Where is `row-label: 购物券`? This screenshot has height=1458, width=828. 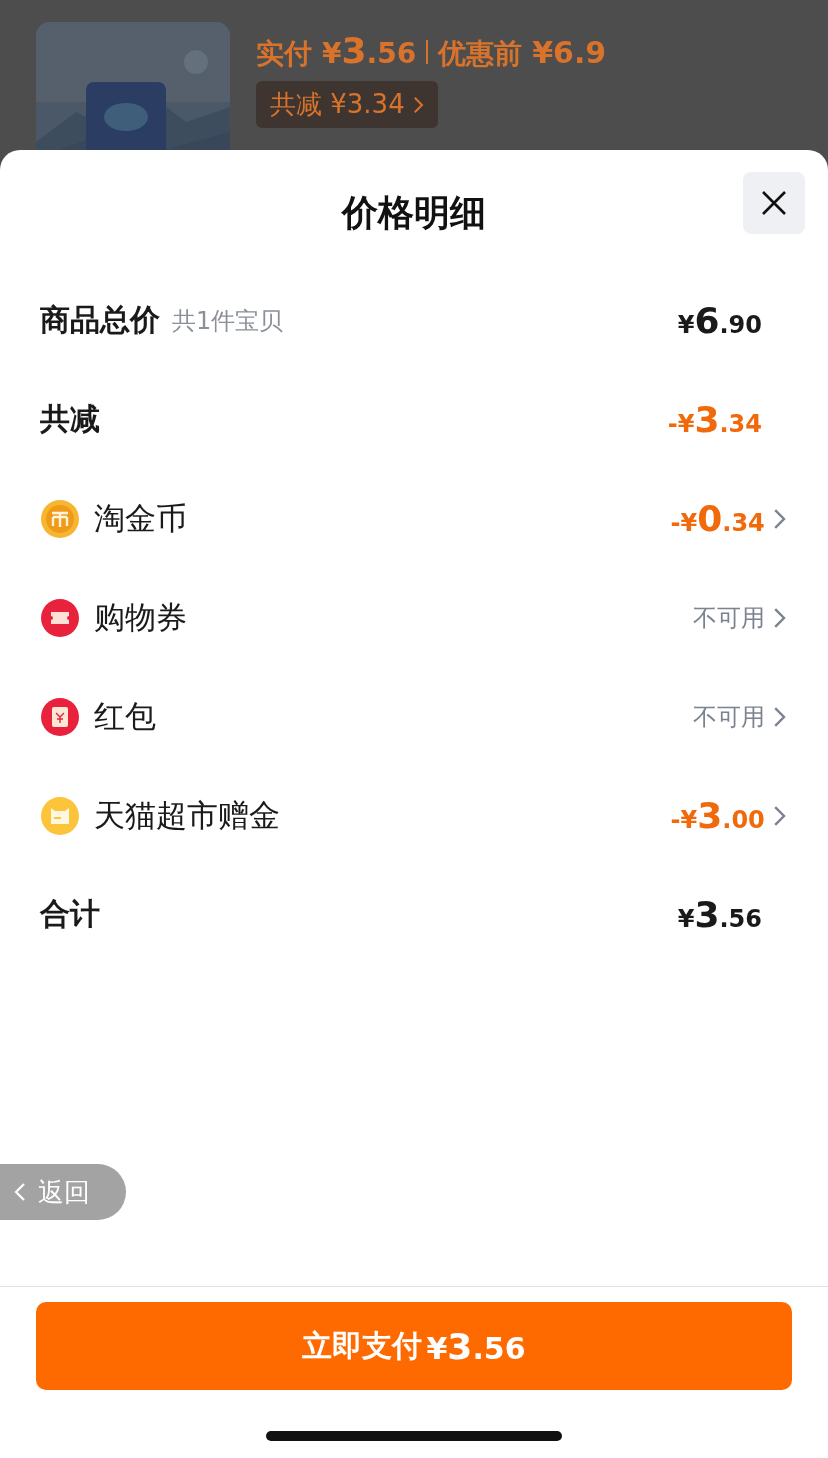
row-label: 购物券 is located at coordinates (140, 617).